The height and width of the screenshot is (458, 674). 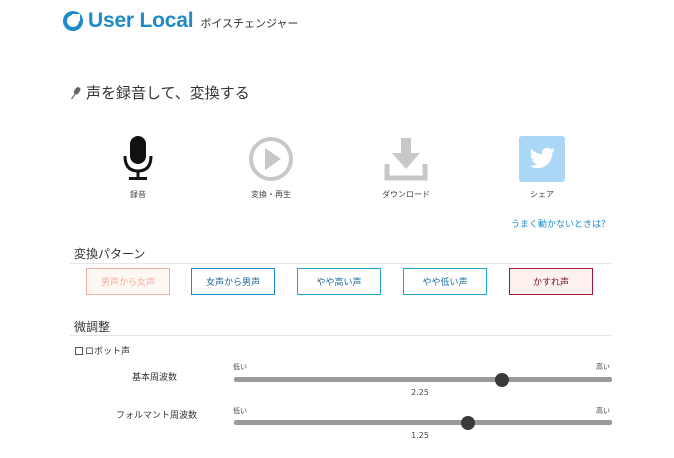 What do you see at coordinates (233, 281) in the screenshot?
I see `pattern-female-to-male-button: 女声から男声` at bounding box center [233, 281].